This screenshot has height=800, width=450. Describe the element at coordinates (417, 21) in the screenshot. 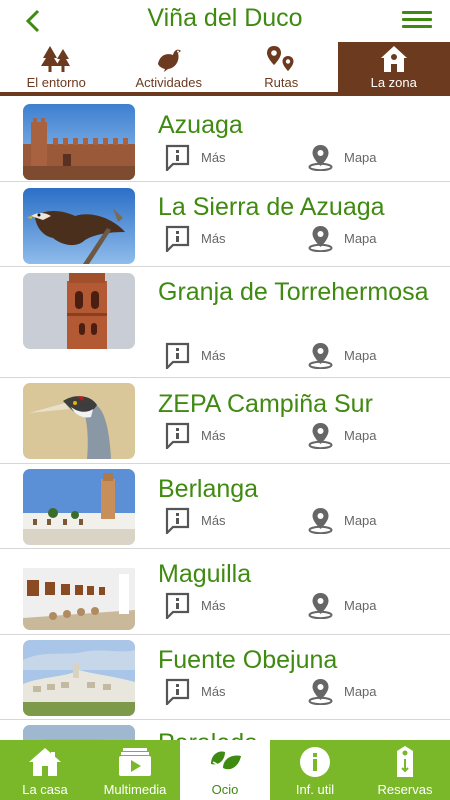

I see `menu-button` at that location.